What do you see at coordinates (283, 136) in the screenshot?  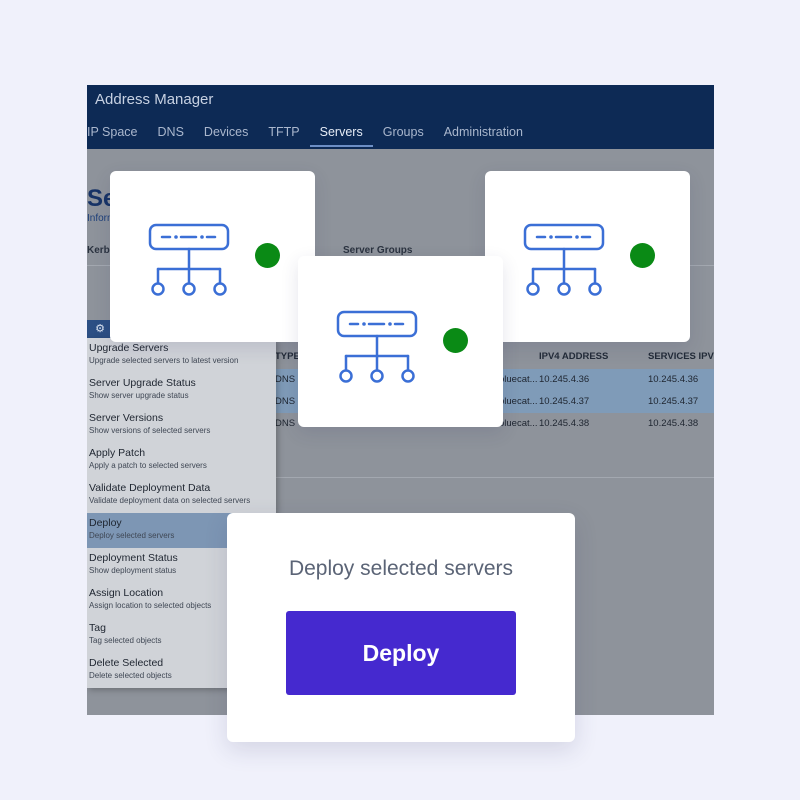 I see `nav-tab-tftp: TFTP` at bounding box center [283, 136].